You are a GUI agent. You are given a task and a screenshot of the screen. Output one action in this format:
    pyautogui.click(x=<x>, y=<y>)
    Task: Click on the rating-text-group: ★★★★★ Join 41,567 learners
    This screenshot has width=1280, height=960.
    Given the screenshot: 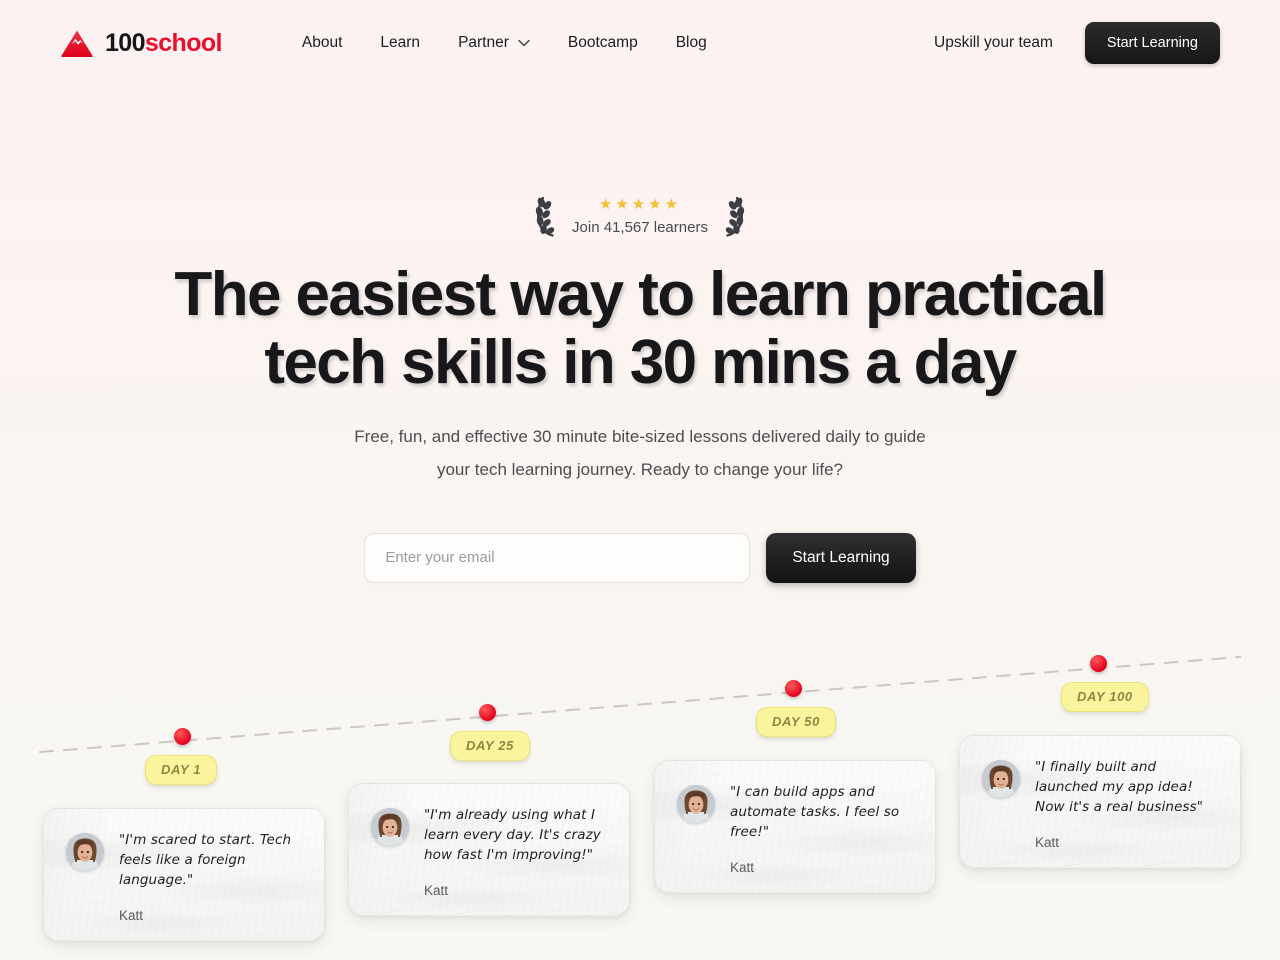 What is the action you would take?
    pyautogui.click(x=640, y=216)
    